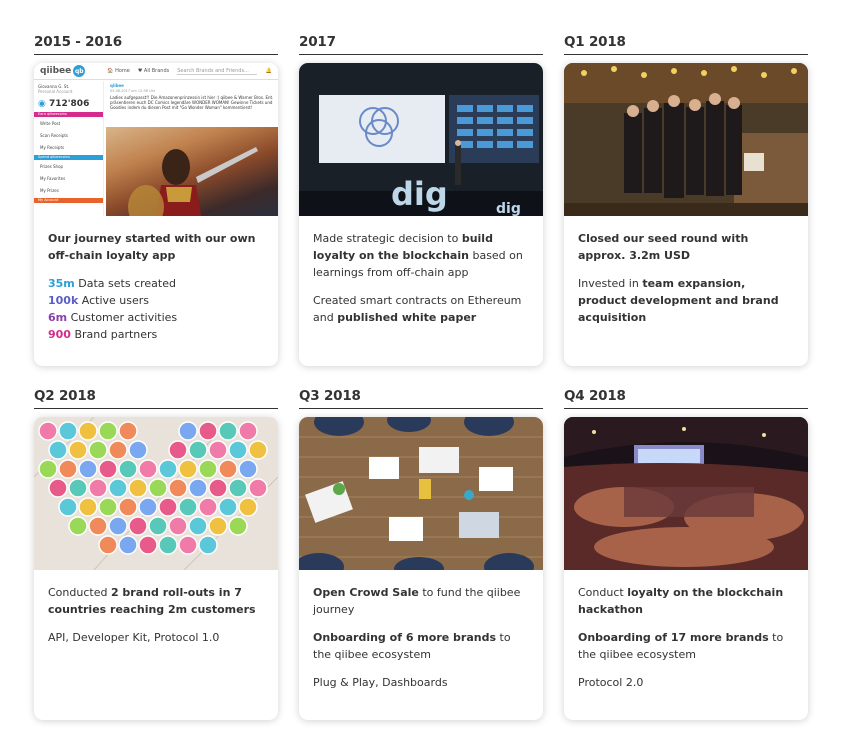 This screenshot has width=846, height=753. What do you see at coordinates (114, 300) in the screenshot?
I see `stat-label: Active users` at bounding box center [114, 300].